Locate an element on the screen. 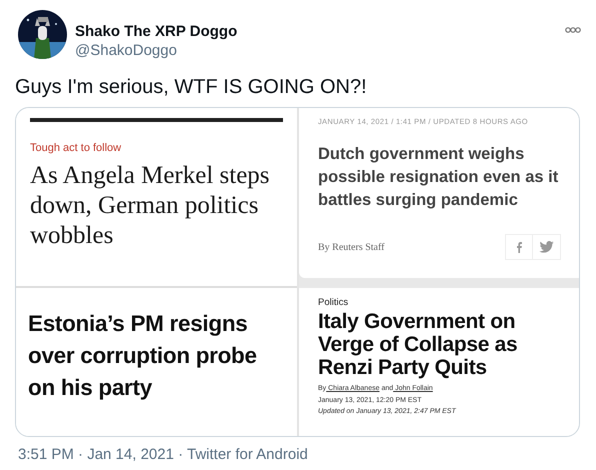 Image resolution: width=596 pixels, height=470 pixels. author-handle: @ShakoDoggo is located at coordinates (126, 50).